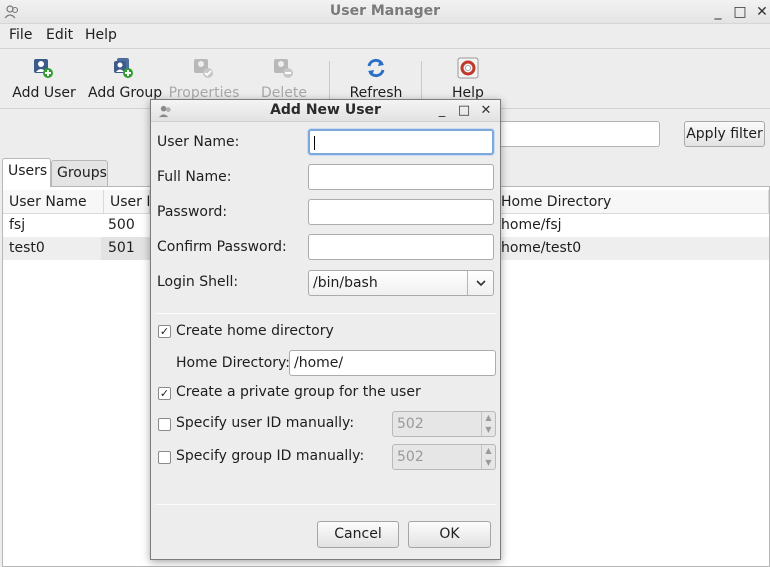 The height and width of the screenshot is (567, 770). What do you see at coordinates (283, 68) in the screenshot?
I see `delete-icon` at bounding box center [283, 68].